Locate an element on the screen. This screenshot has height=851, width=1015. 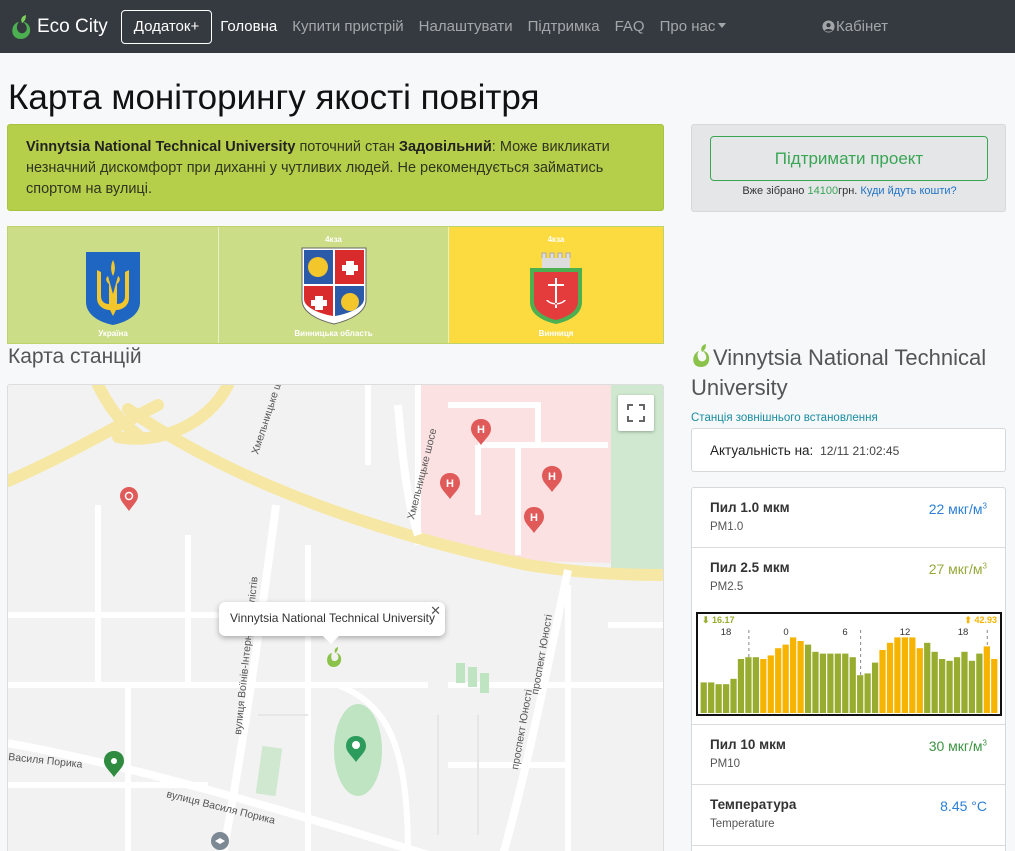
metric-pm10: Пил 10 мкм PM10 30 мкг/м3 is located at coordinates (848, 754).